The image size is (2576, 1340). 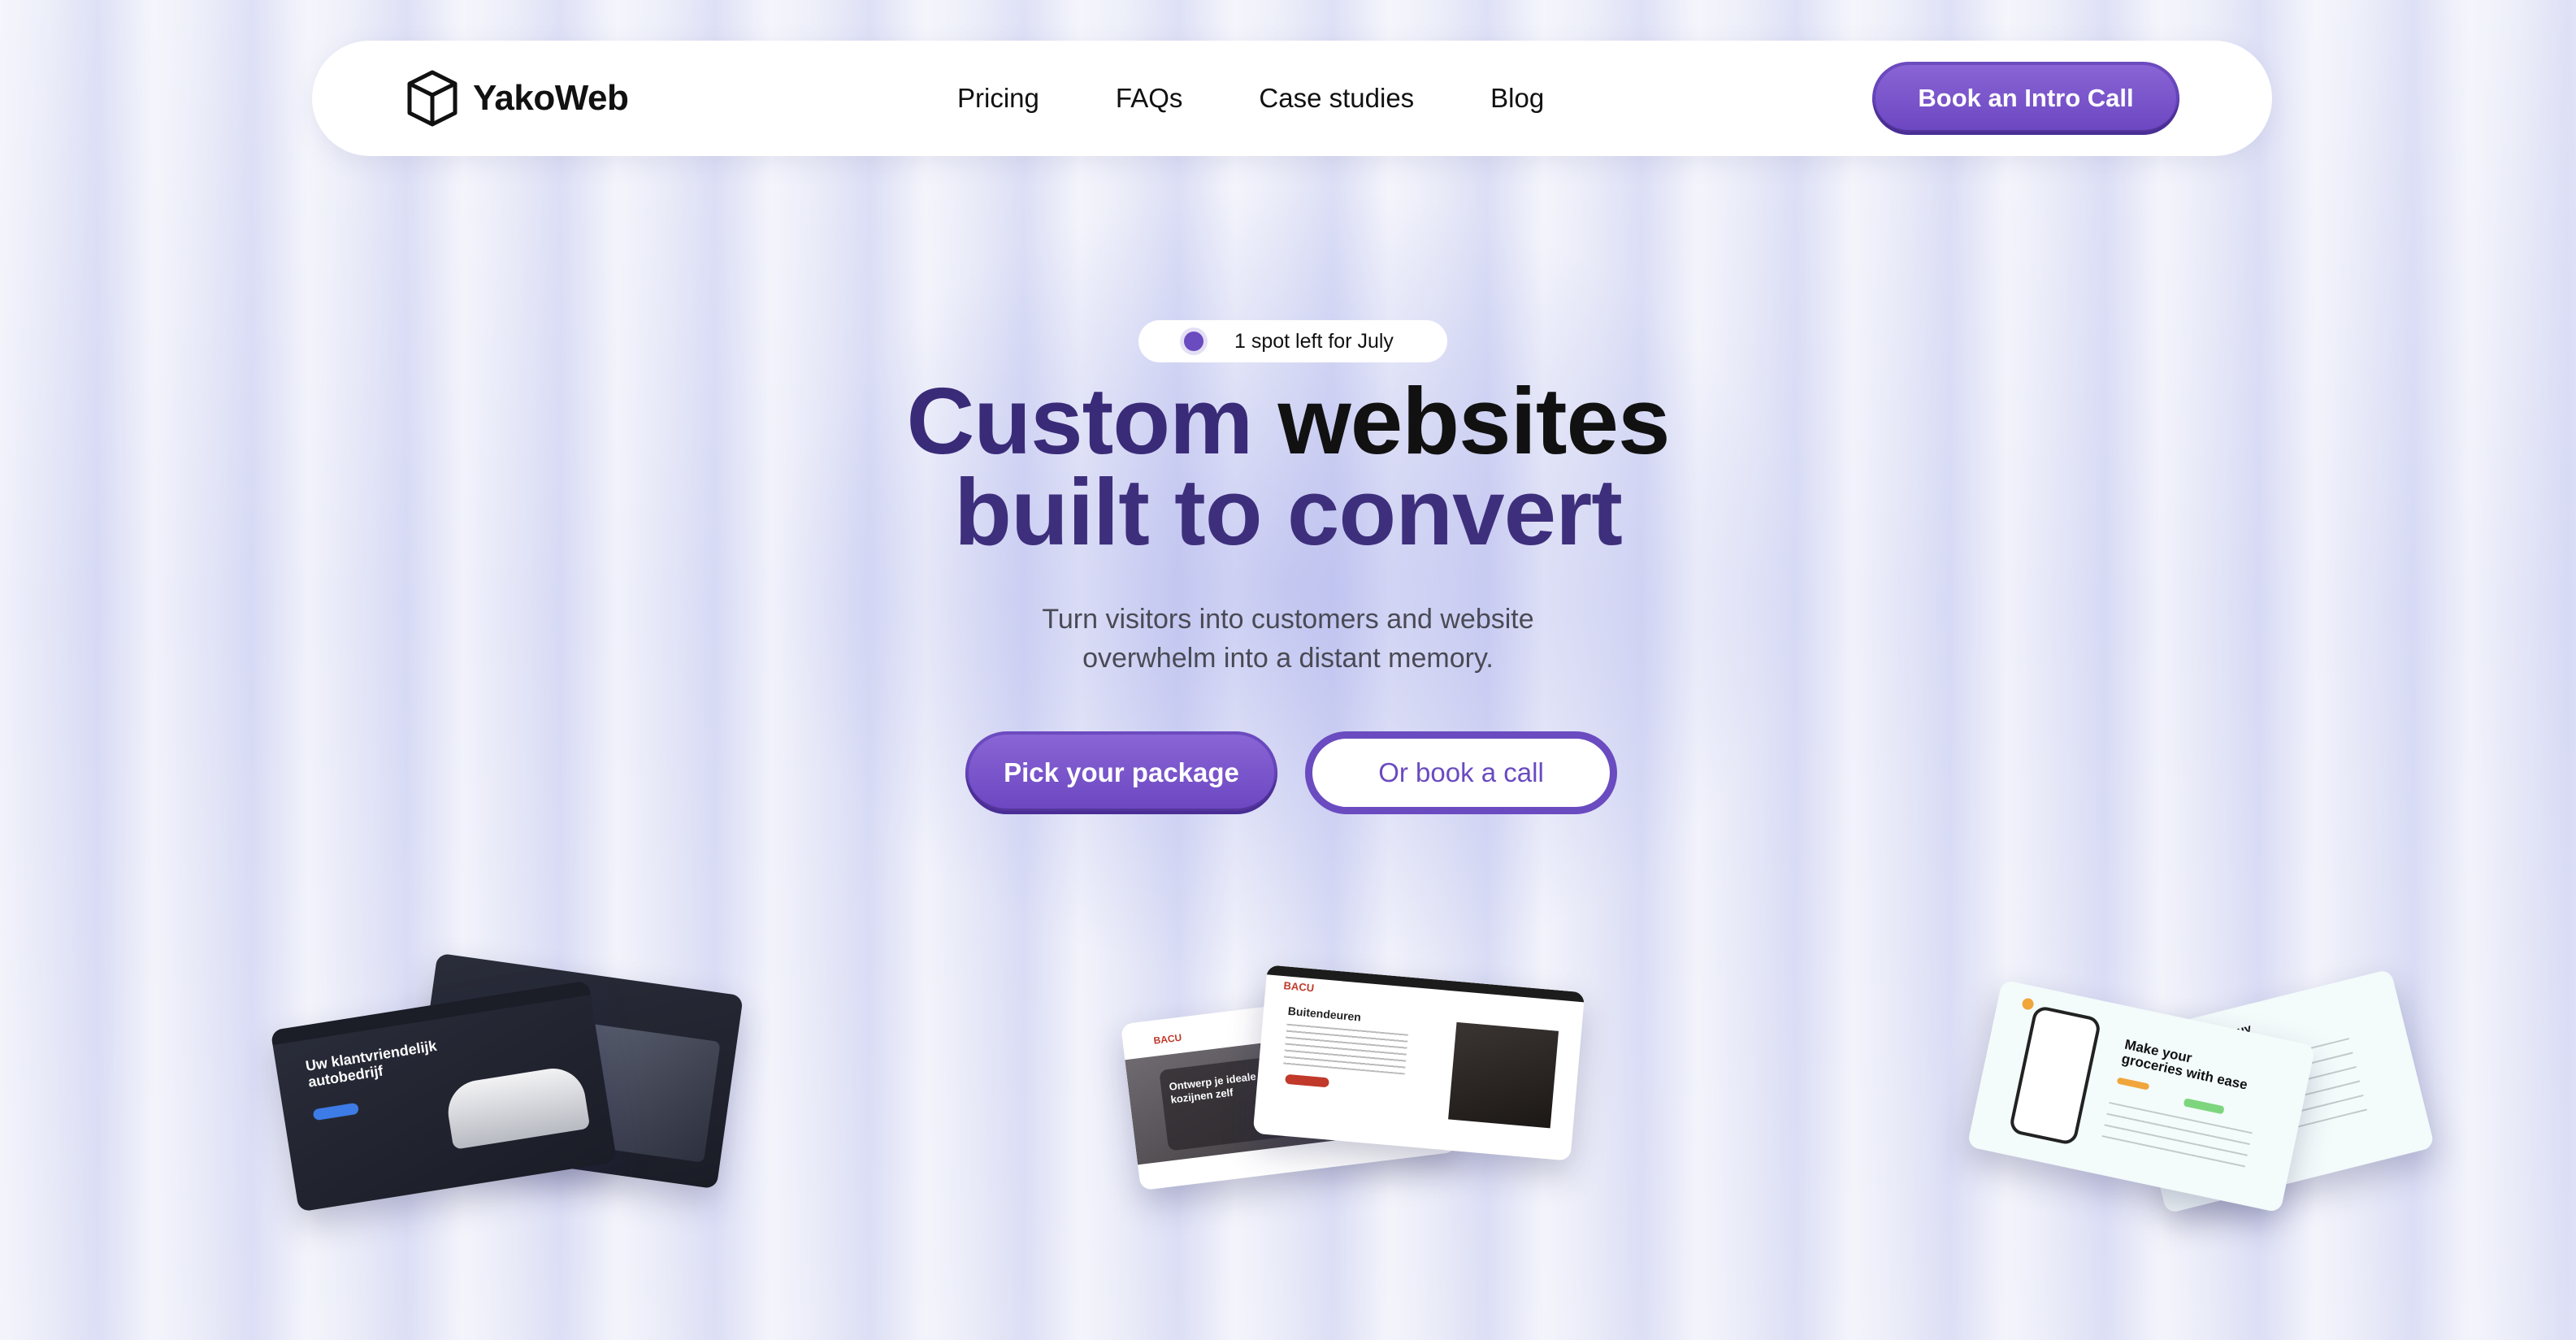 What do you see at coordinates (998, 98) in the screenshot?
I see `nav-link-pricing: Pricing` at bounding box center [998, 98].